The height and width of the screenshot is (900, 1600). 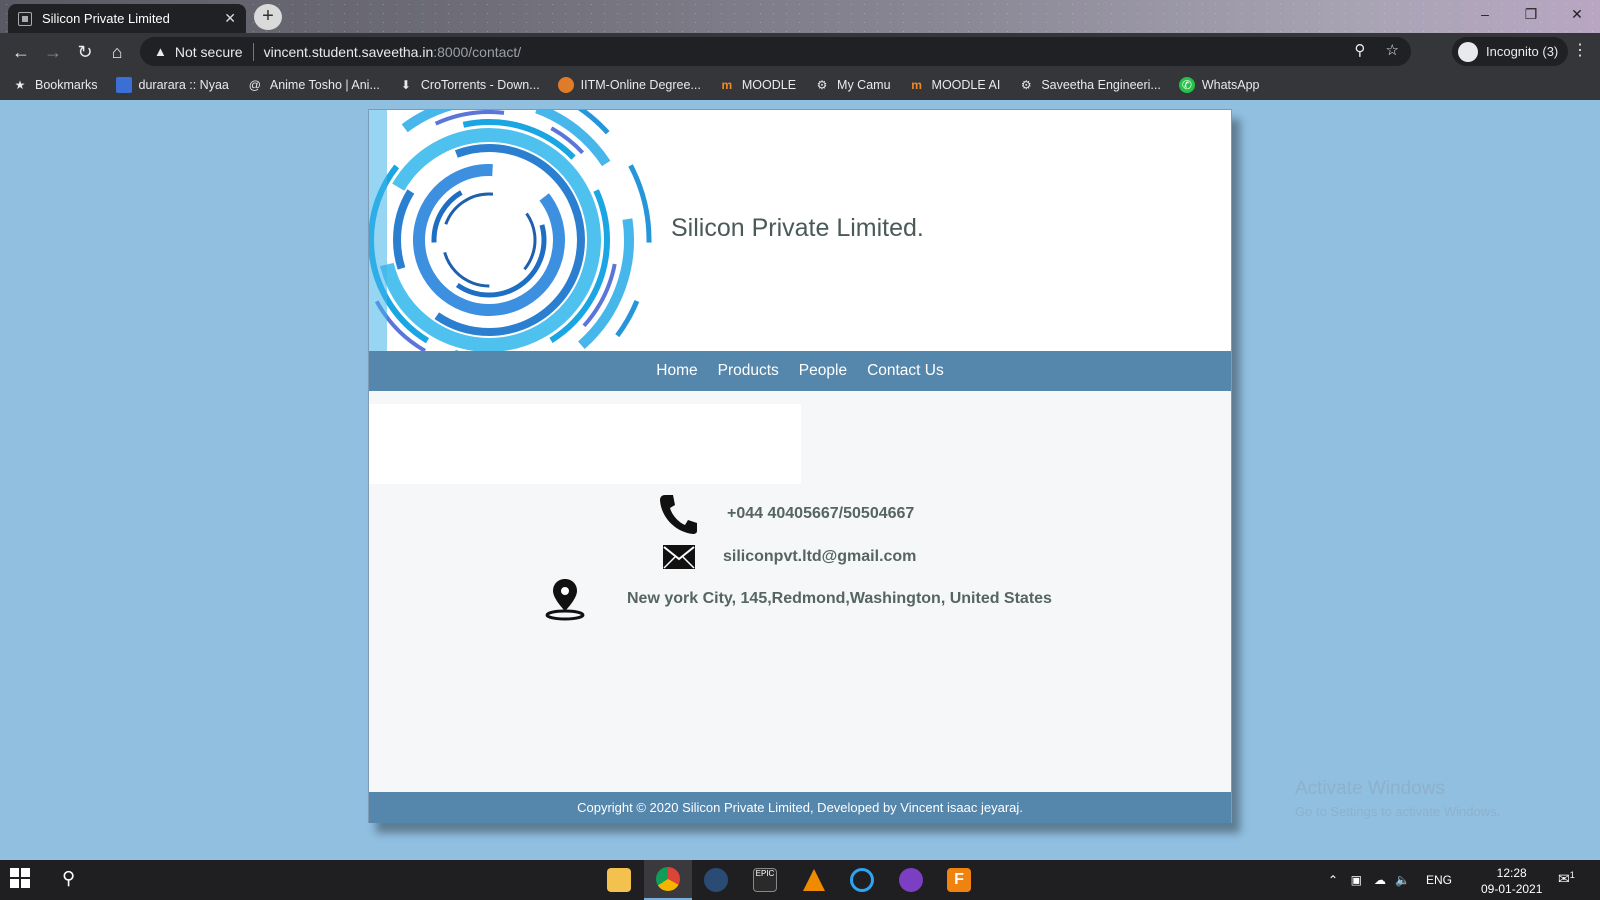 What do you see at coordinates (585, 444) in the screenshot?
I see `blank-panel` at bounding box center [585, 444].